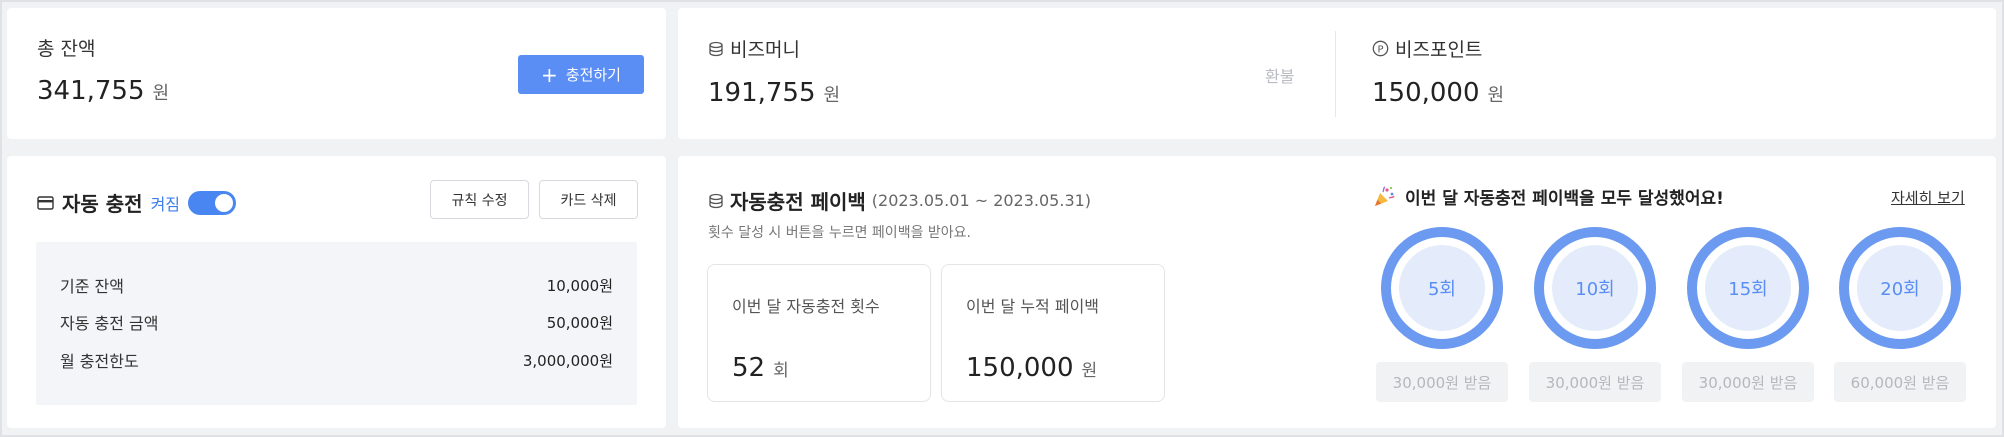 Image resolution: width=2004 pixels, height=437 pixels. Describe the element at coordinates (839, 233) in the screenshot. I see `payback-subtitle: 횟수 달성 시 버튼을 누르면 페이백을 받아요.` at that location.